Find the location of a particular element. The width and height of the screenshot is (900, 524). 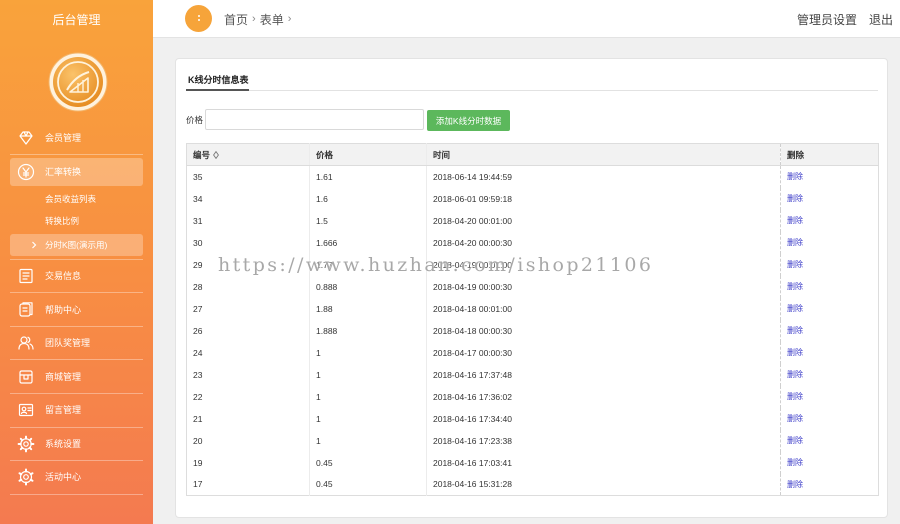

sidebar-item-messages: 留言管理 is located at coordinates (76, 410).